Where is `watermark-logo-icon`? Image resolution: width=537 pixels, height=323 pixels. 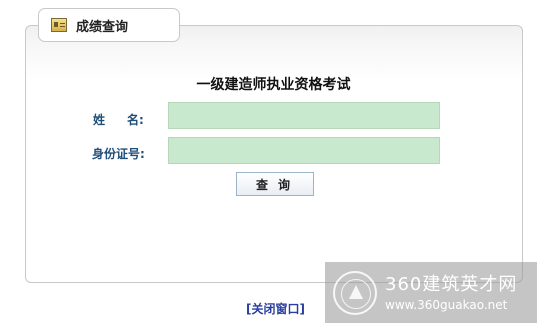
watermark-logo-icon is located at coordinates (355, 292).